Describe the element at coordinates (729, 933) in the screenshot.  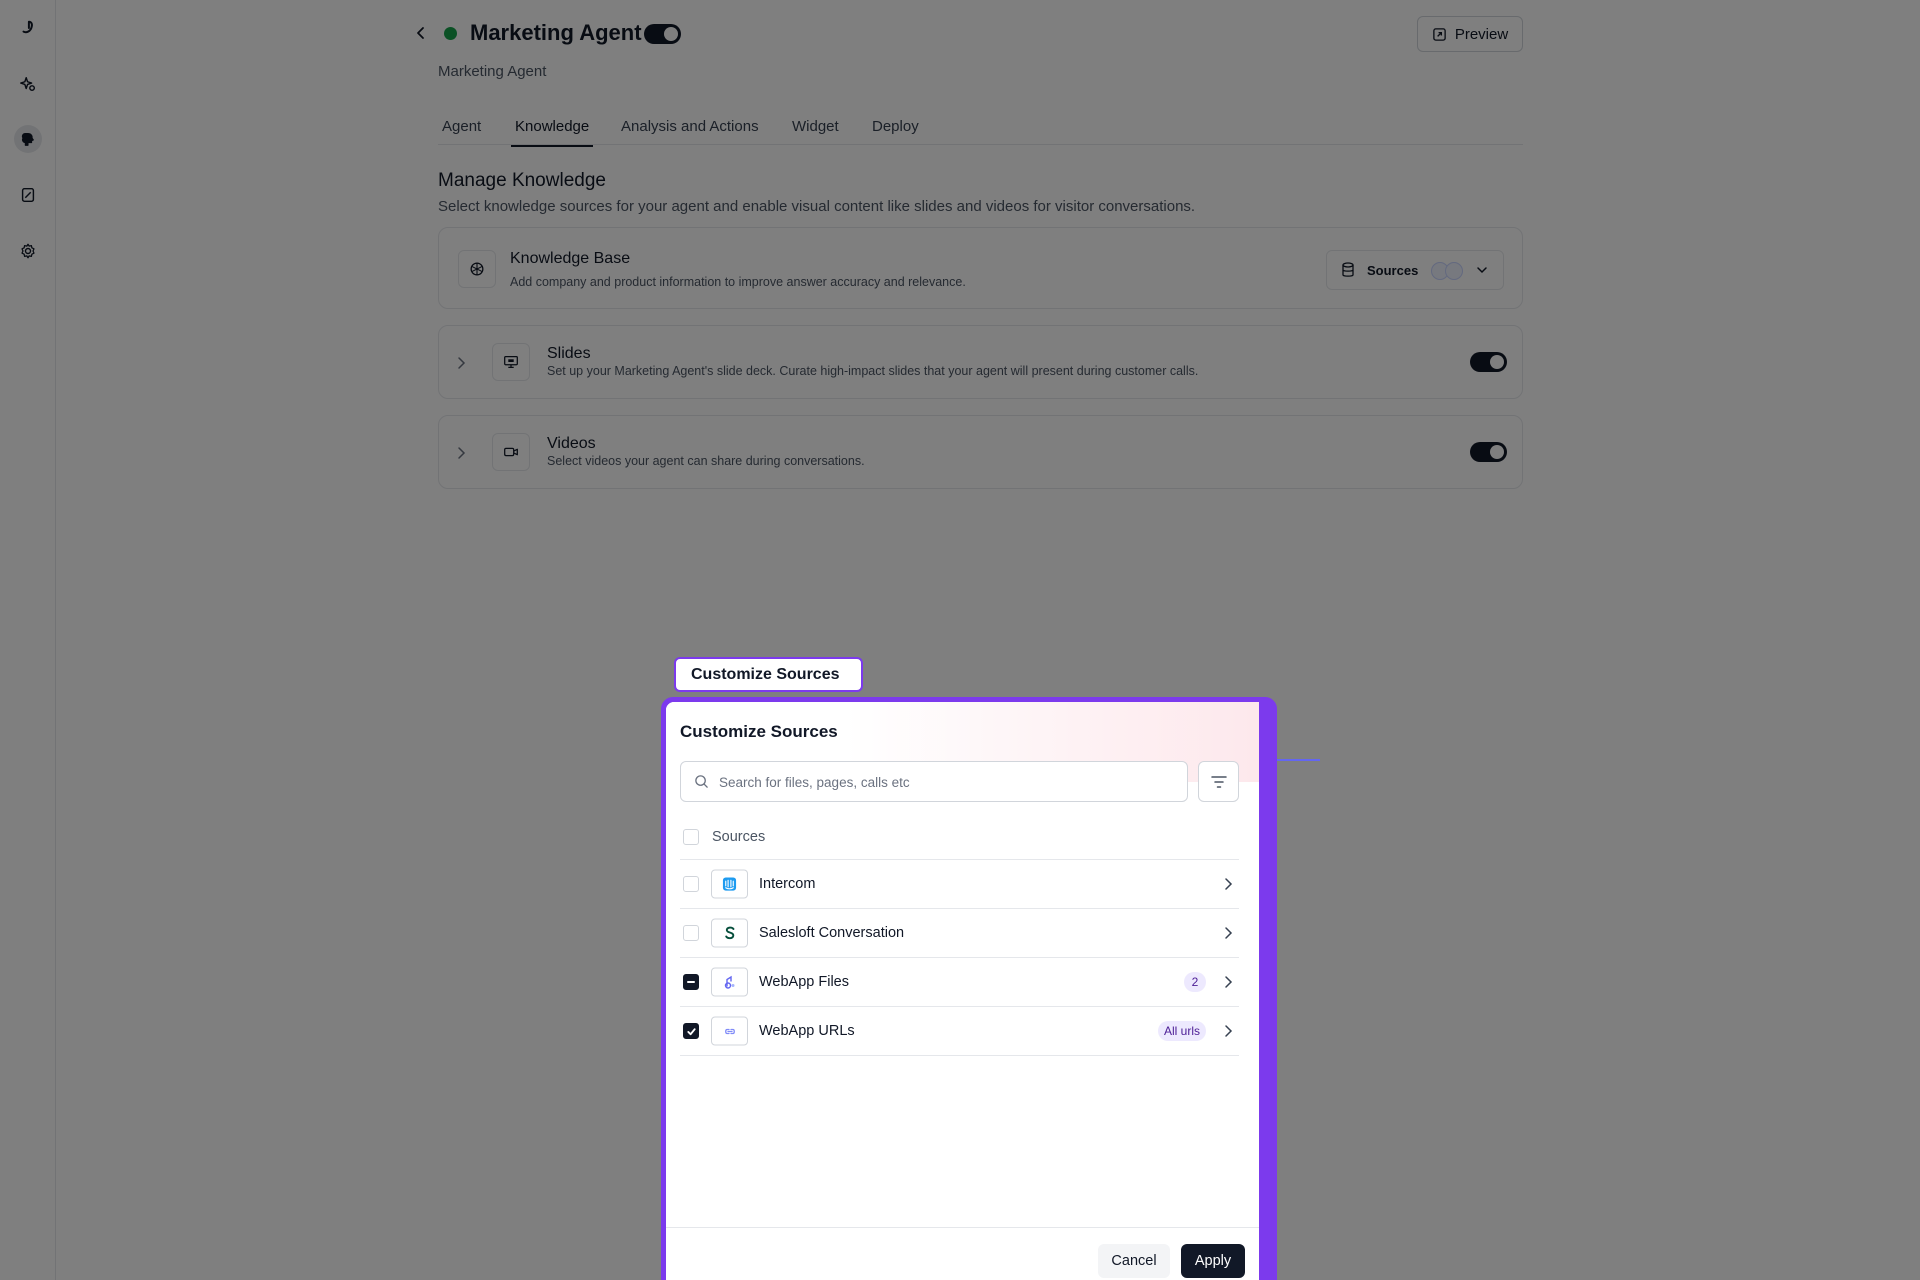
I see `salesloft-icon` at that location.